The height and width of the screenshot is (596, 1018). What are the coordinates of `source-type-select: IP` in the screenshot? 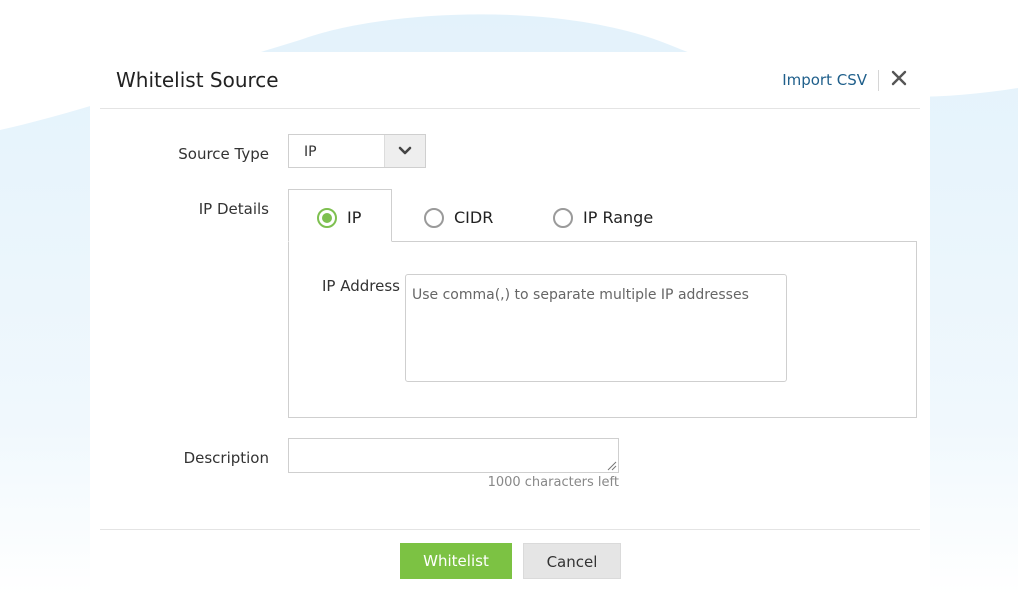 It's located at (357, 151).